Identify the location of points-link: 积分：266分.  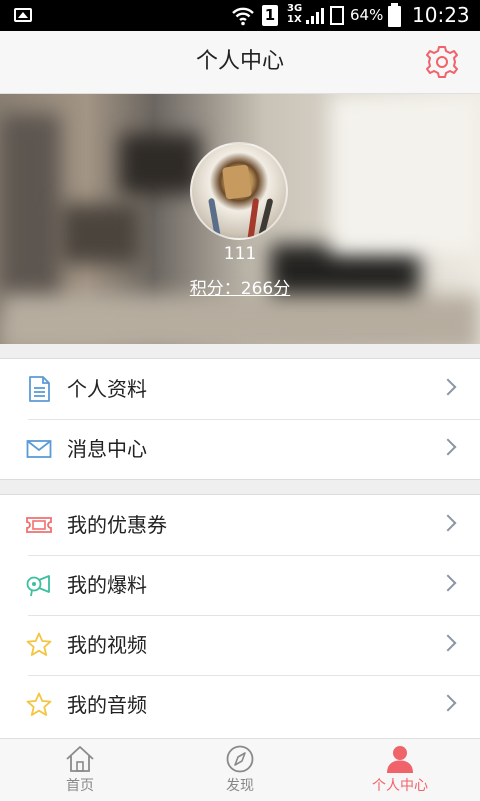
(240, 286).